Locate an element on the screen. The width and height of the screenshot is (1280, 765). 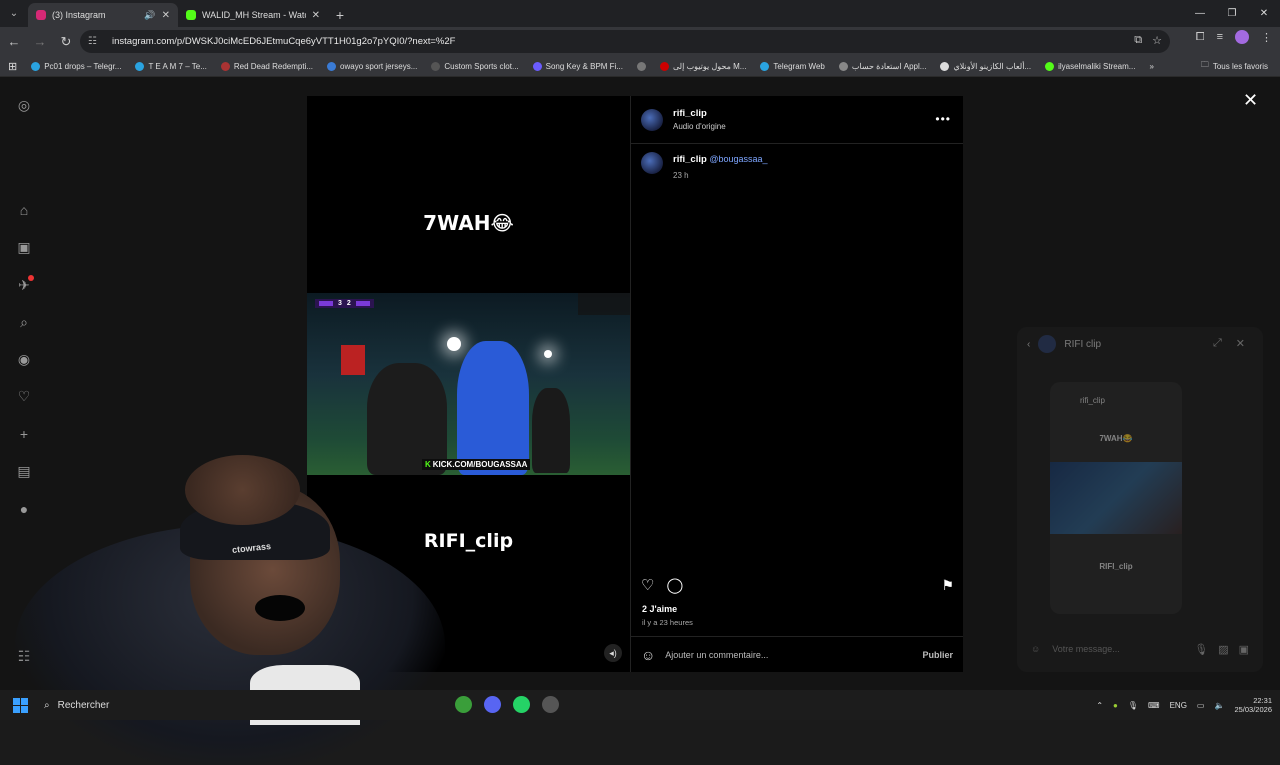
extensions-icon: ⧠ is located at coordinates (1200, 37).